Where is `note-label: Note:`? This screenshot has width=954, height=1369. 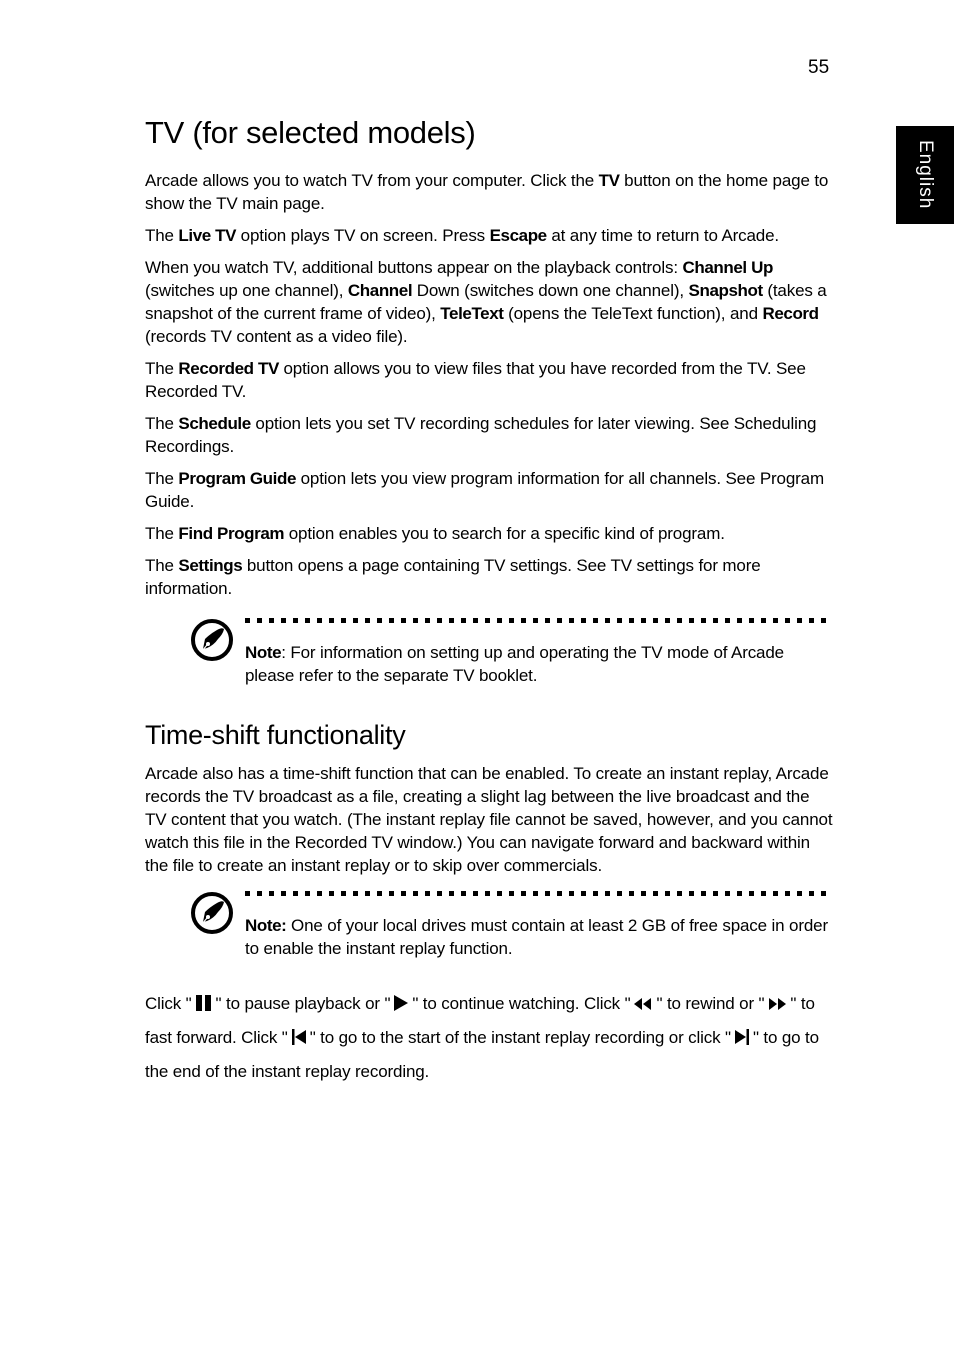
note-label: Note: is located at coordinates (266, 925).